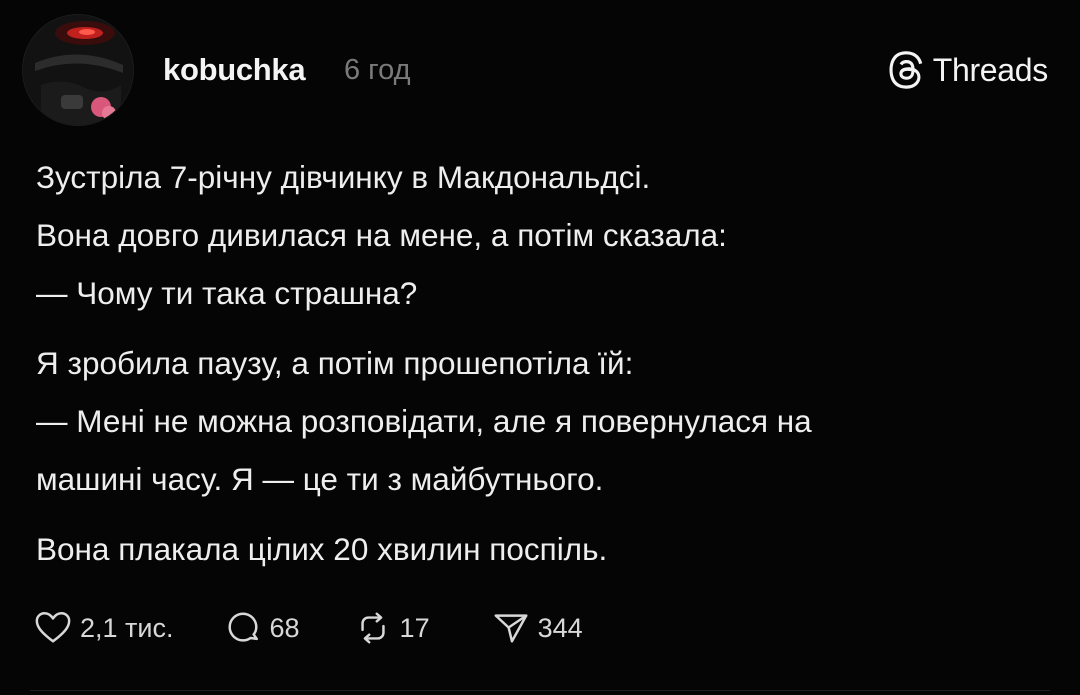 This screenshot has height=695, width=1080. What do you see at coordinates (377, 70) in the screenshot?
I see `post-time: 6 год` at bounding box center [377, 70].